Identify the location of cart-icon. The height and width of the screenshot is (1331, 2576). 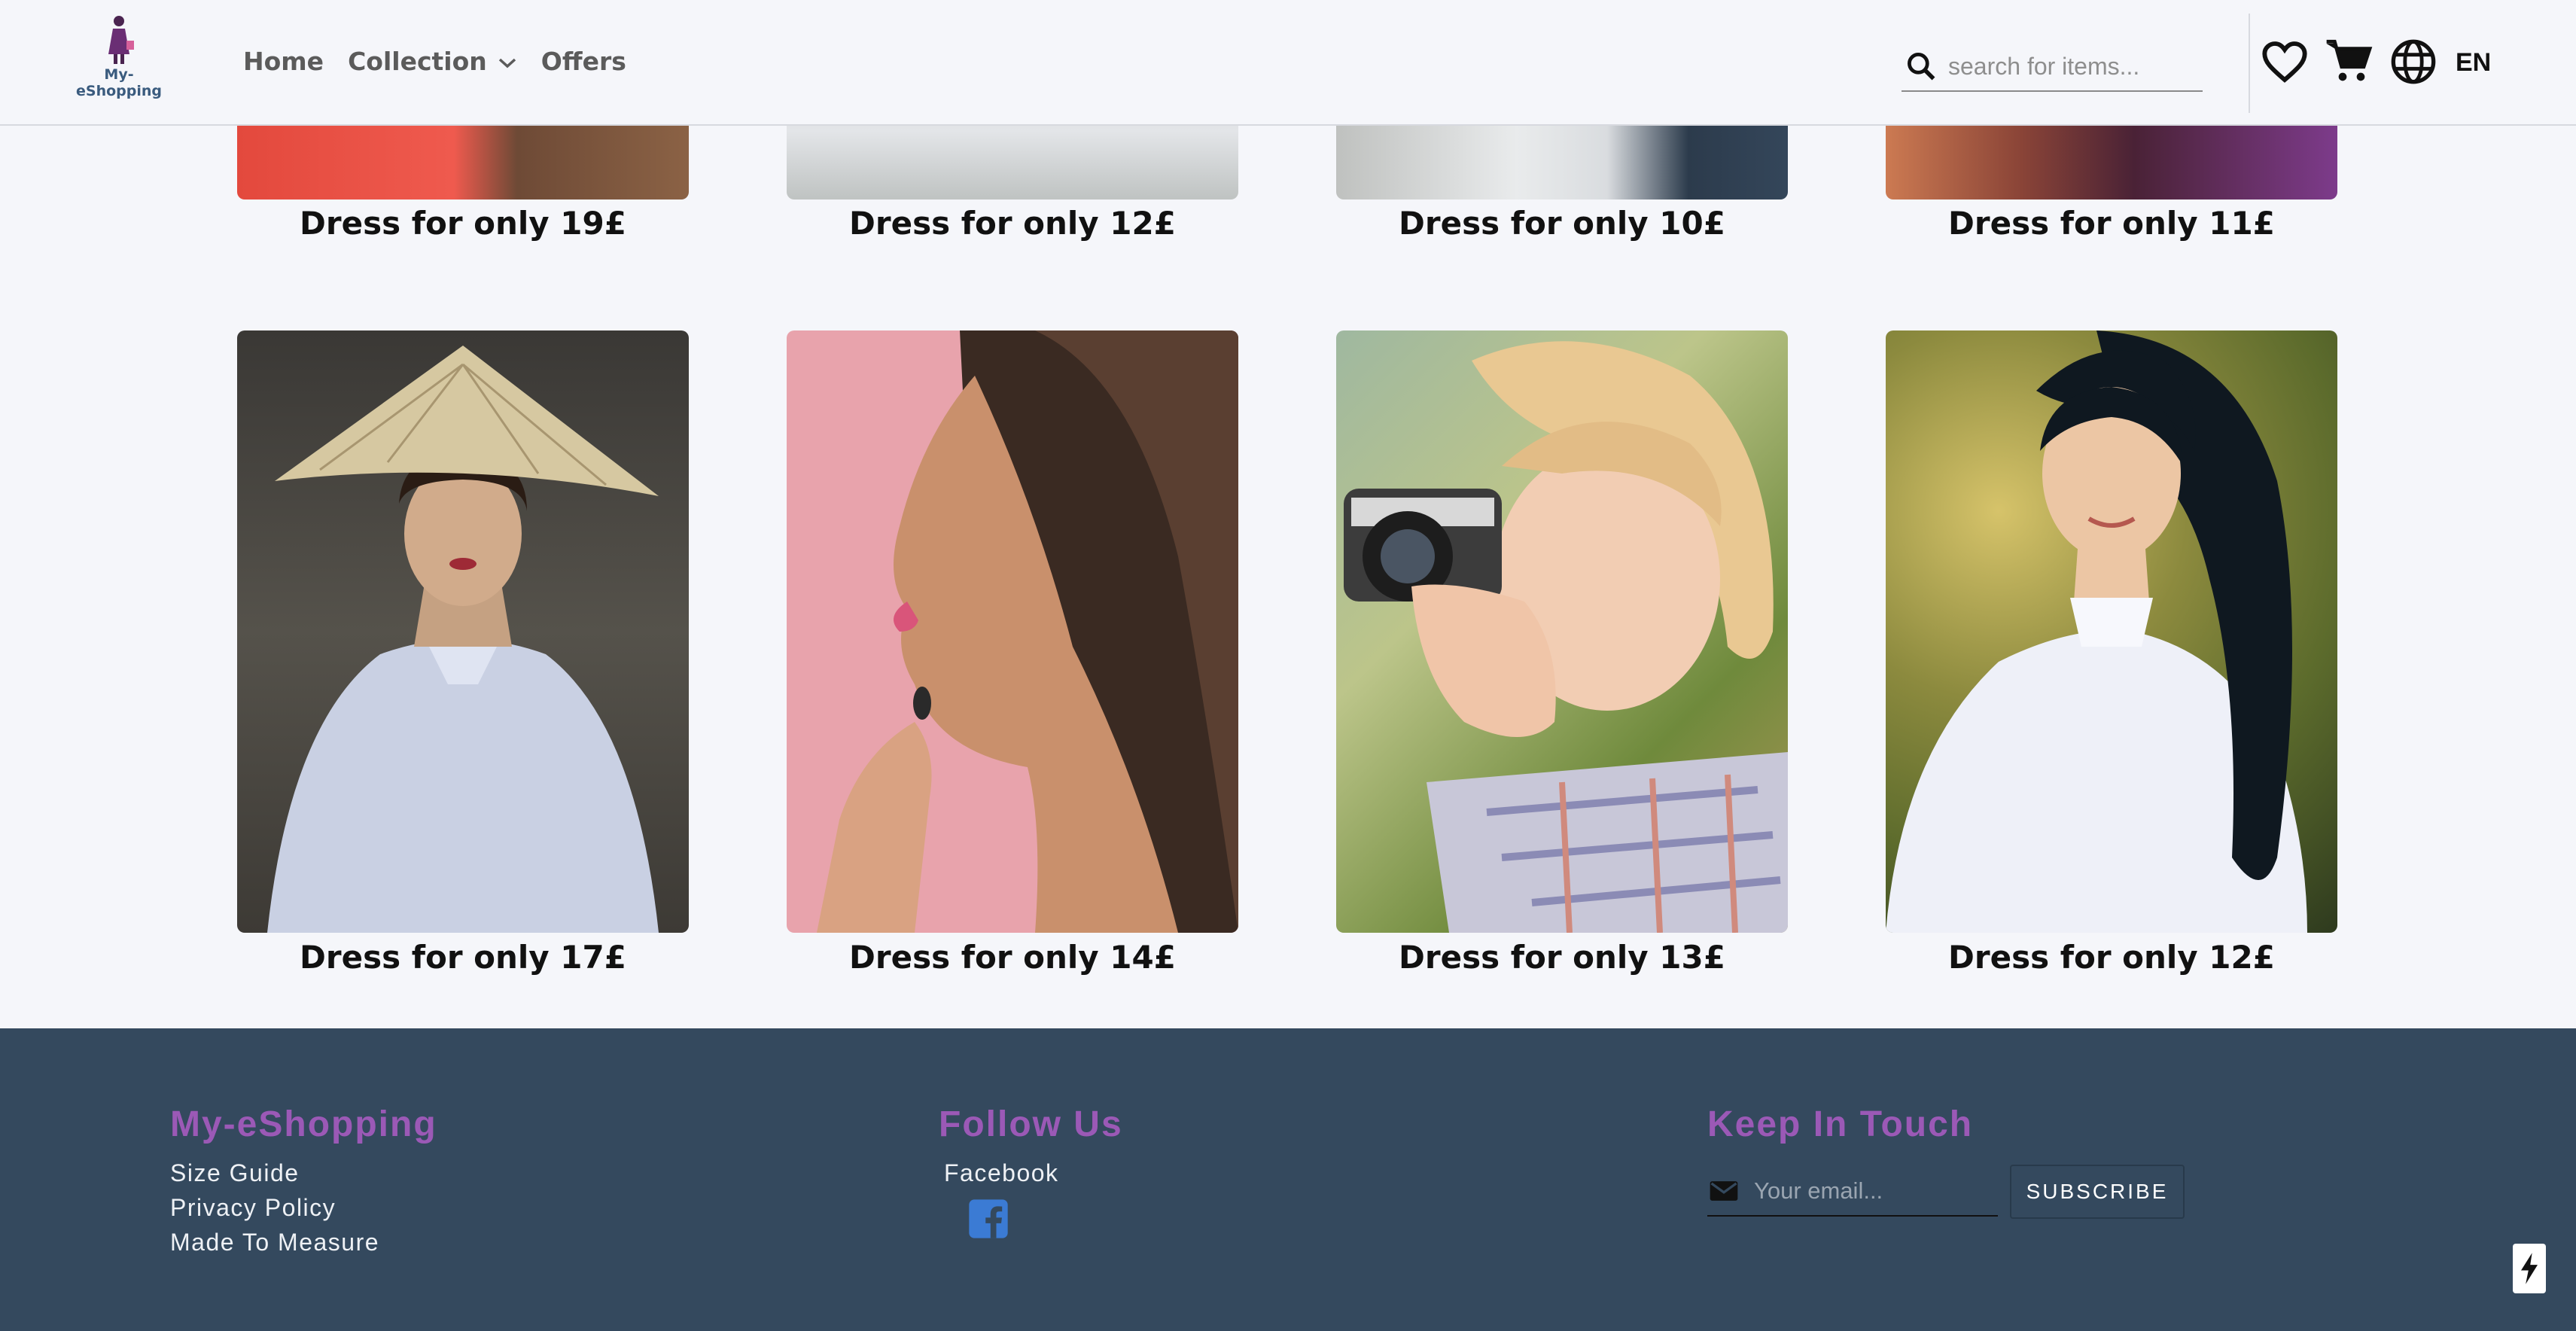
(2349, 62).